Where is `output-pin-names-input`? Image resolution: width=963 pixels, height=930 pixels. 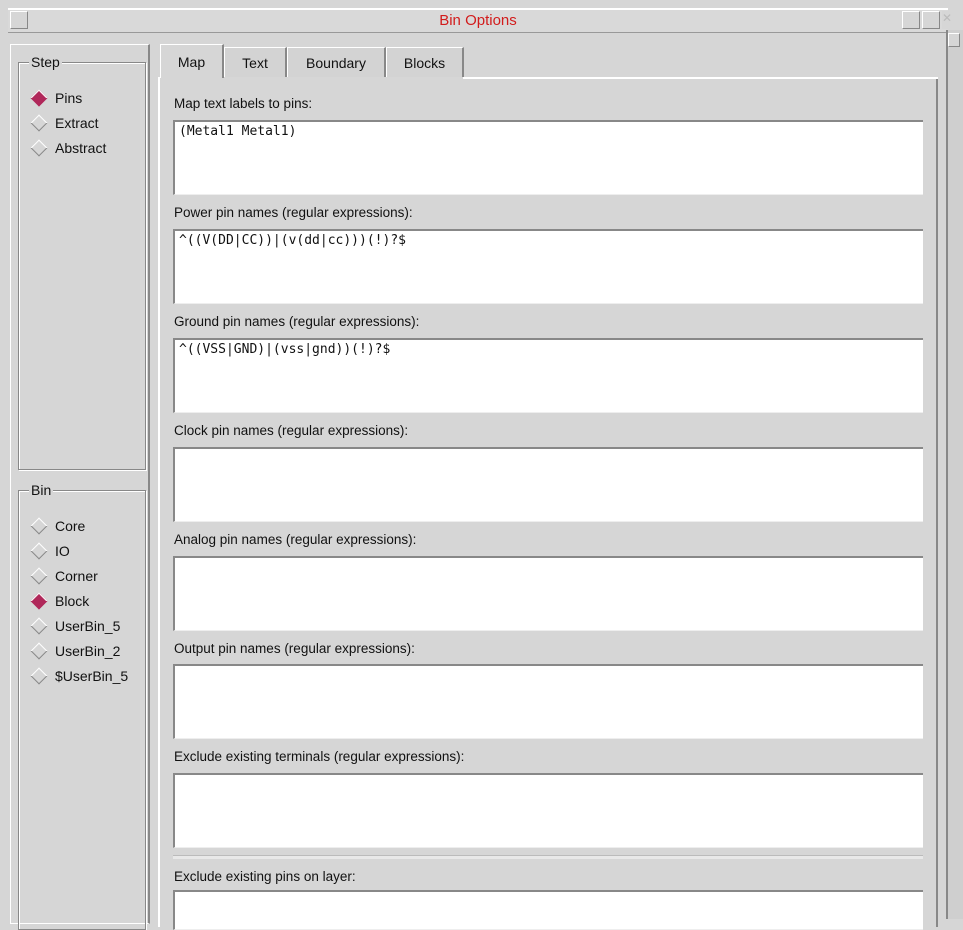 output-pin-names-input is located at coordinates (548, 701).